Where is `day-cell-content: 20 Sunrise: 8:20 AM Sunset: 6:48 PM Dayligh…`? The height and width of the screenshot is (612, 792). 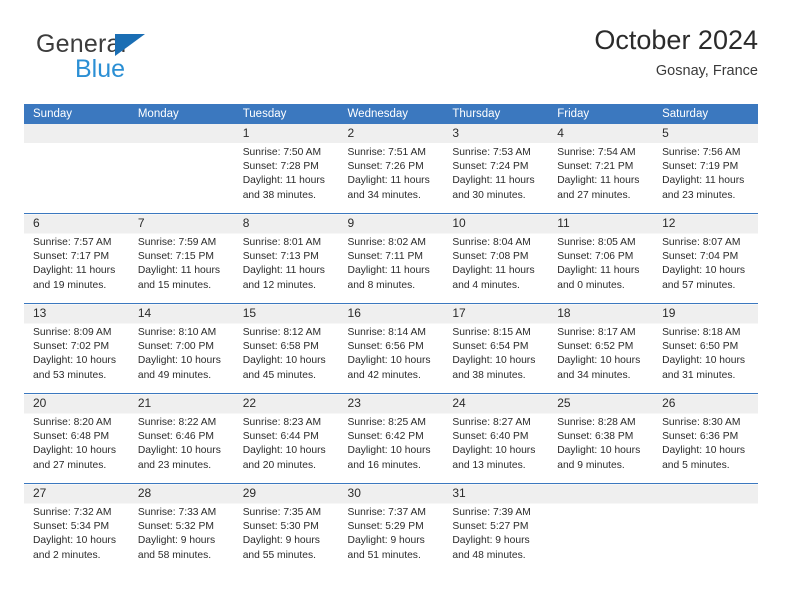
day-cell-content: 20 Sunrise: 8:20 AM Sunset: 6:48 PM Dayligh… is located at coordinates (76, 438).